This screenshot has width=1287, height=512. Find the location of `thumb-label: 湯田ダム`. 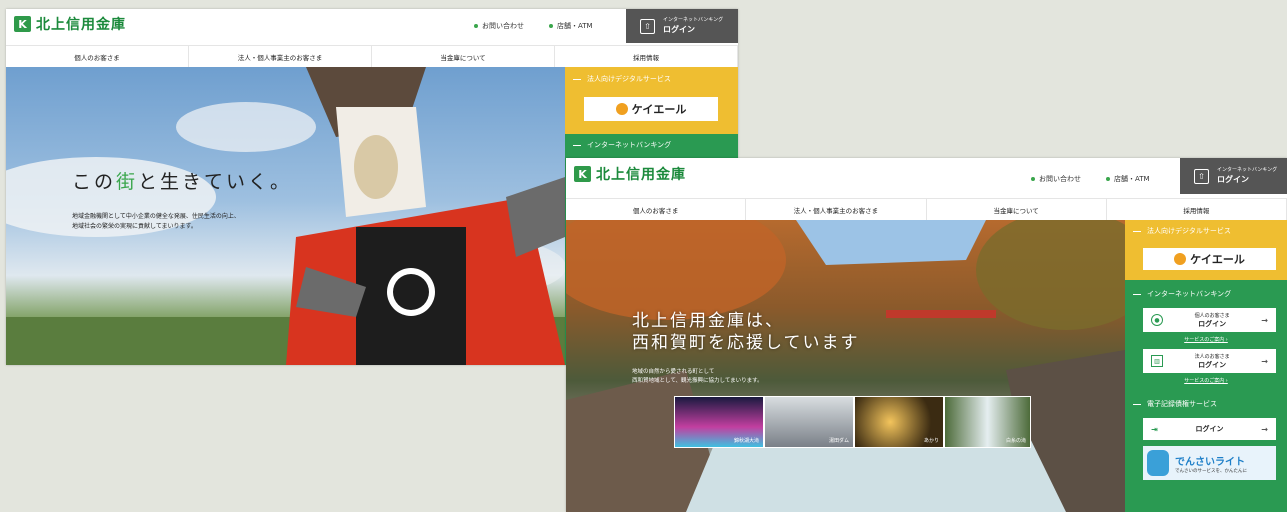

thumb-label: 湯田ダム is located at coordinates (838, 441).